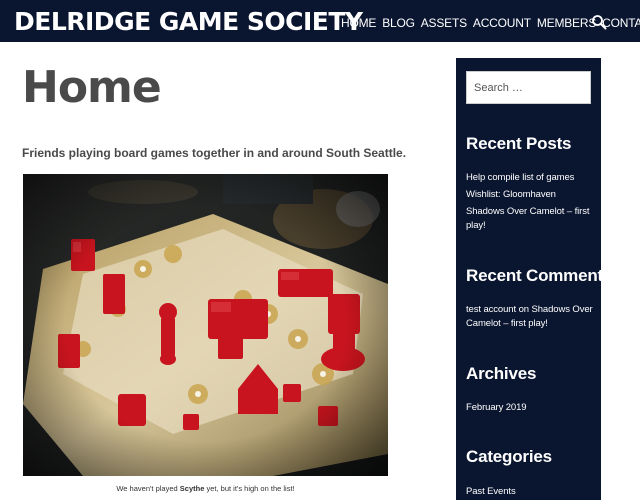 The height and width of the screenshot is (500, 640). I want to click on search-input, so click(528, 87).